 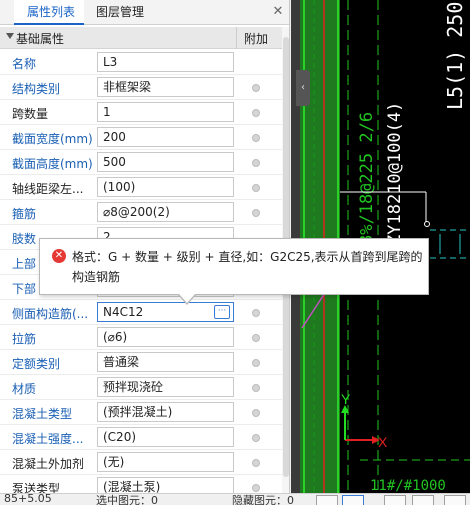 I want to click on section-title: 基础属性, so click(x=40, y=39).